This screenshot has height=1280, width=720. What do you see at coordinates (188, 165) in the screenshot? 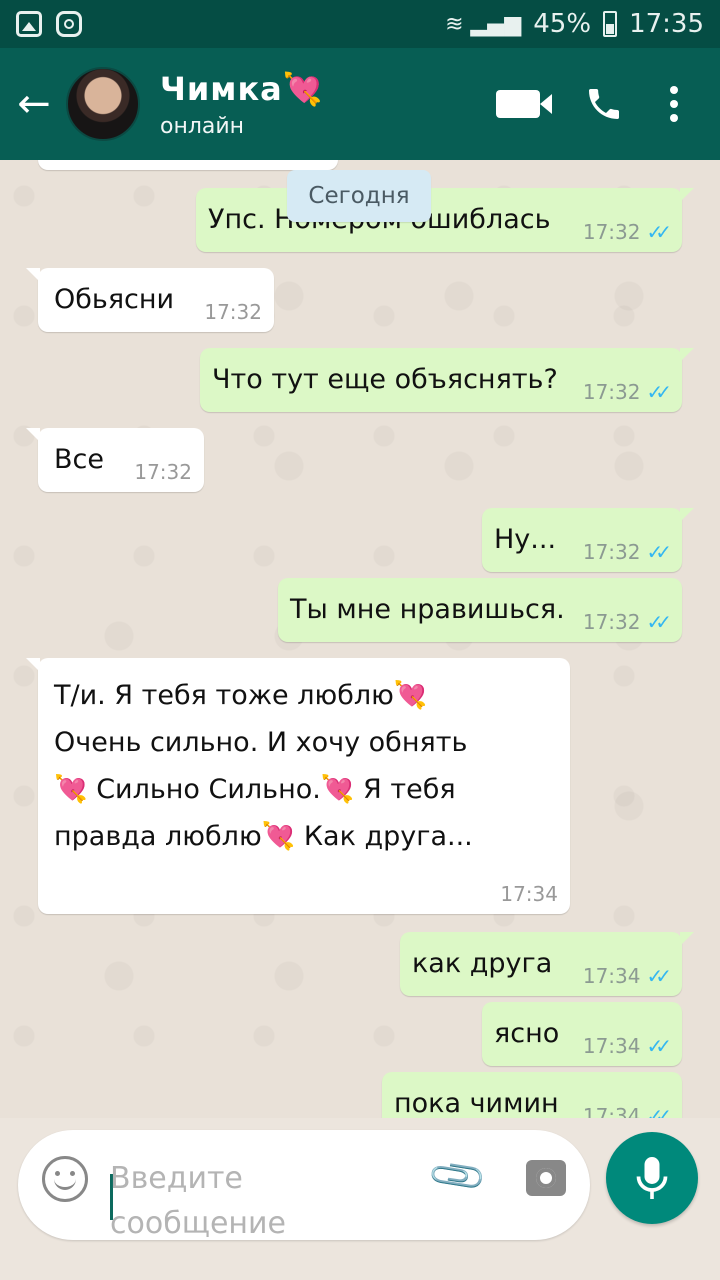
I see `message-bubble-partial` at bounding box center [188, 165].